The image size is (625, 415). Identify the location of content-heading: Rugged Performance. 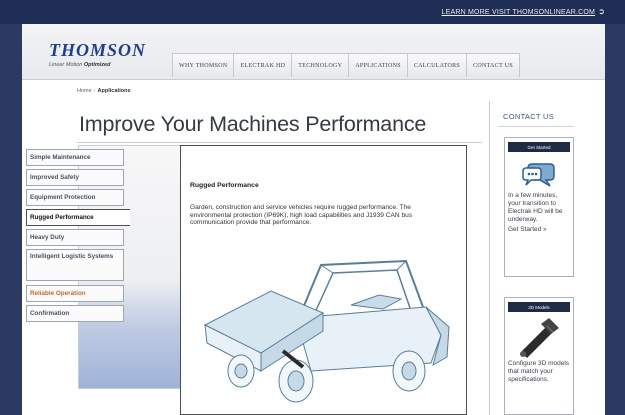
(224, 185).